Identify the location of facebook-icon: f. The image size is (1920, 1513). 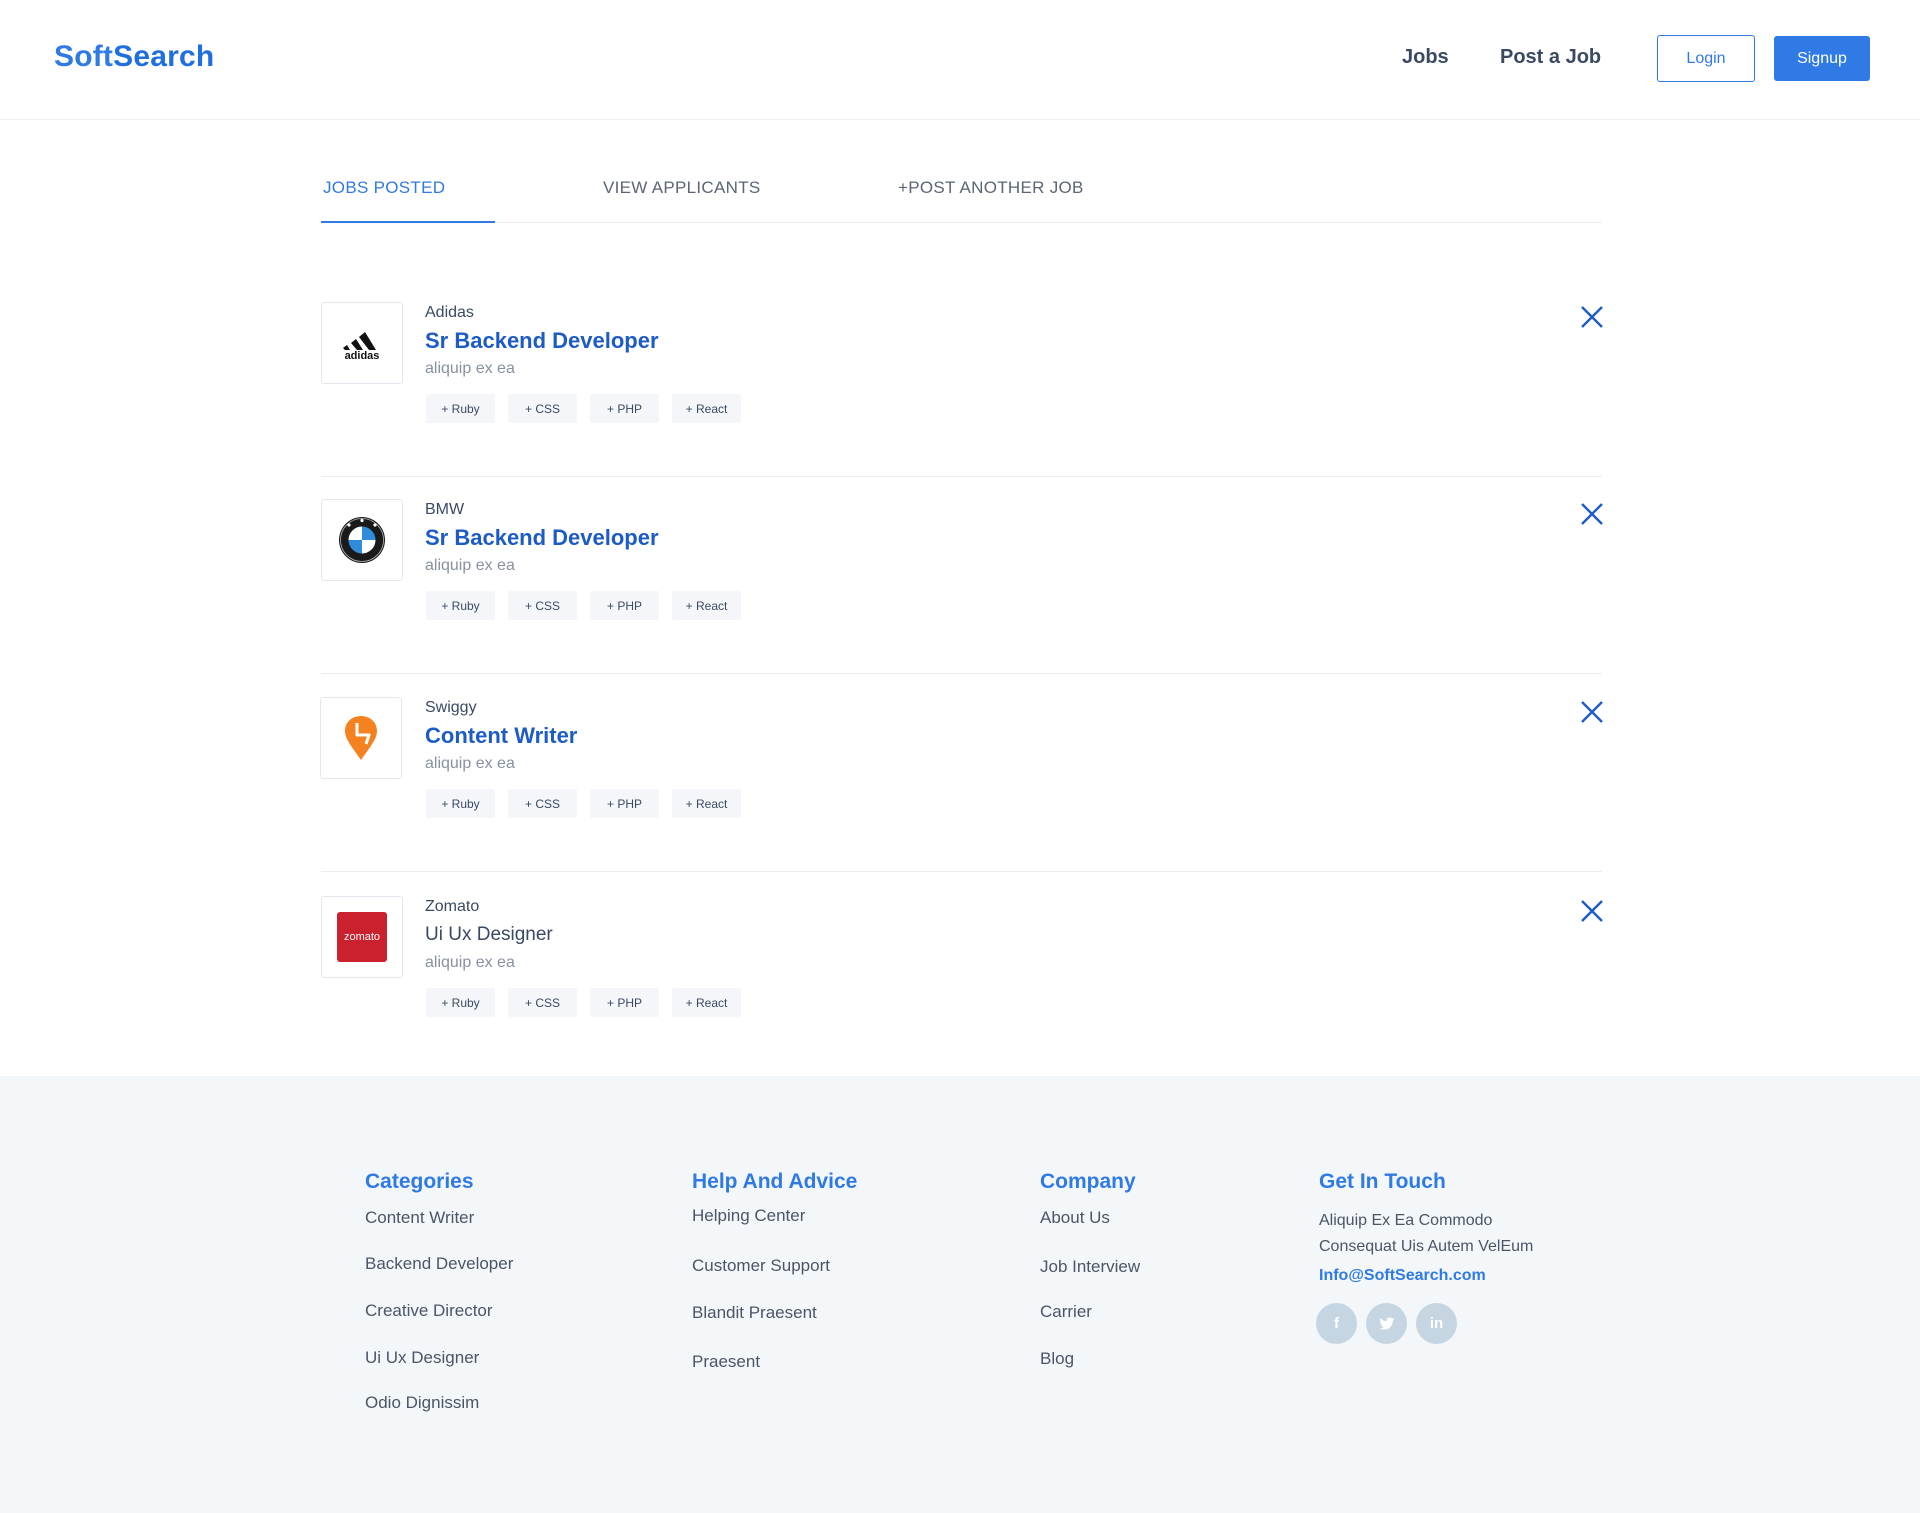
(1336, 1323).